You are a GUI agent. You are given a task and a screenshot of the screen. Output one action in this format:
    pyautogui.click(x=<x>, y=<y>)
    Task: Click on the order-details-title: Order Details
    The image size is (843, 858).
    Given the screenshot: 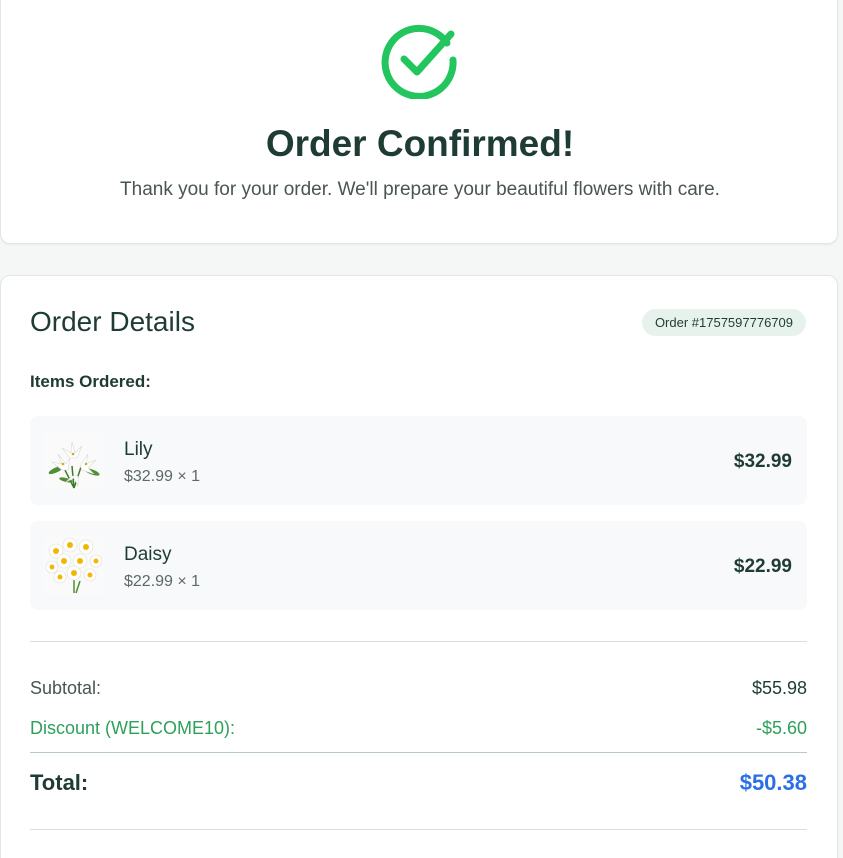 What is the action you would take?
    pyautogui.click(x=112, y=321)
    